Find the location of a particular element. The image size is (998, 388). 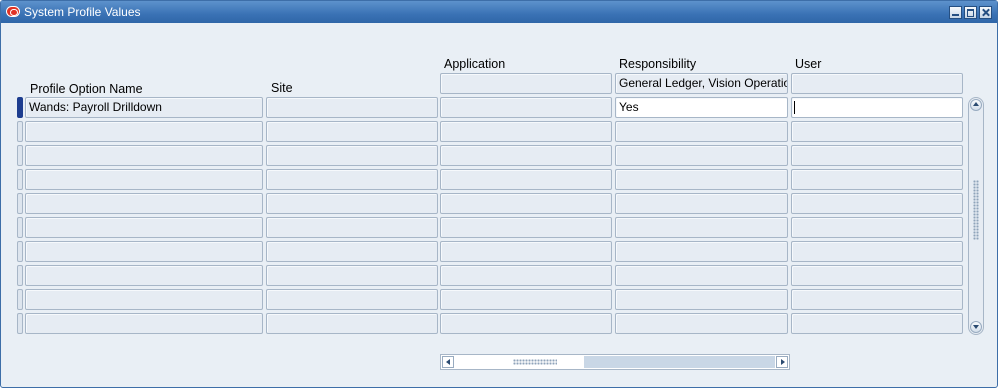

cell-profile-option-name: Wands: Payroll Drilldown is located at coordinates (144, 107).